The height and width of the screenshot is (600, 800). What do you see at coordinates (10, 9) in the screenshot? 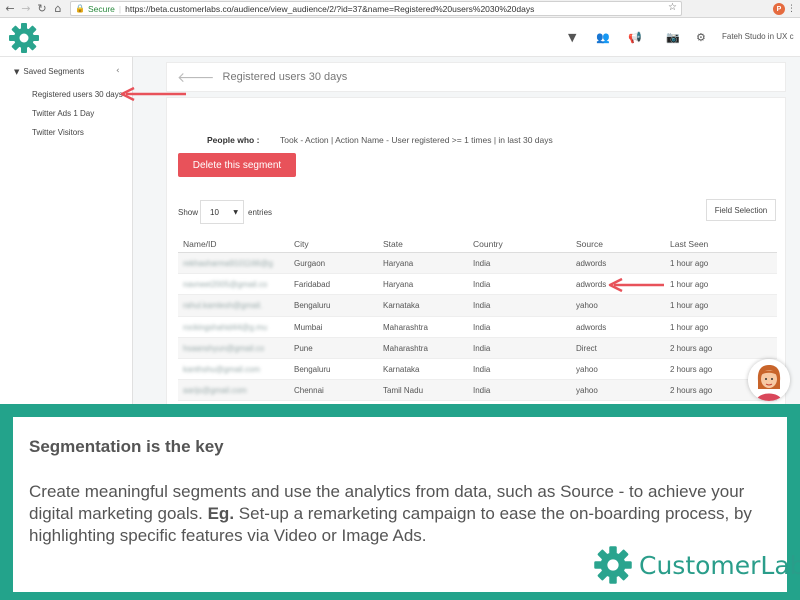
I see `back-icon: ←` at bounding box center [10, 9].